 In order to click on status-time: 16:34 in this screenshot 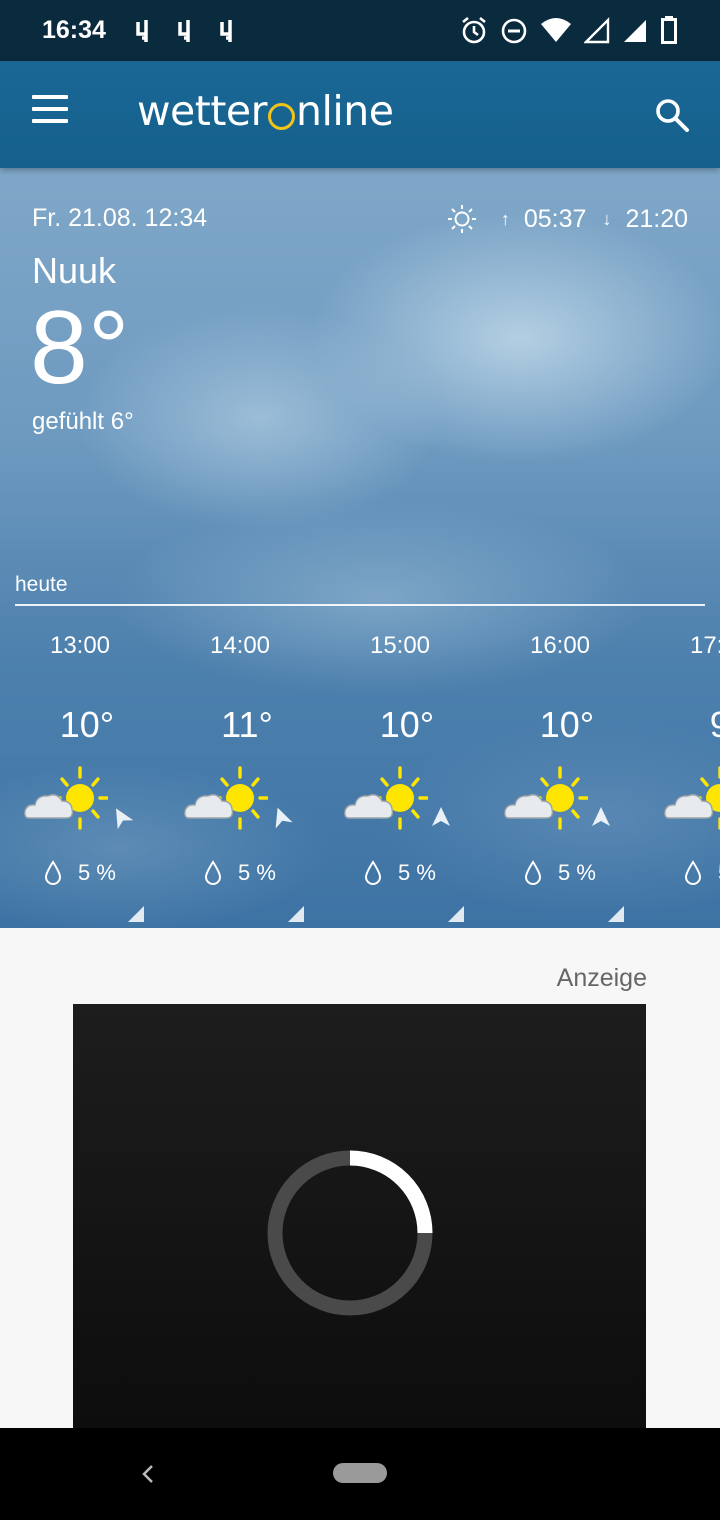, I will do `click(74, 30)`.